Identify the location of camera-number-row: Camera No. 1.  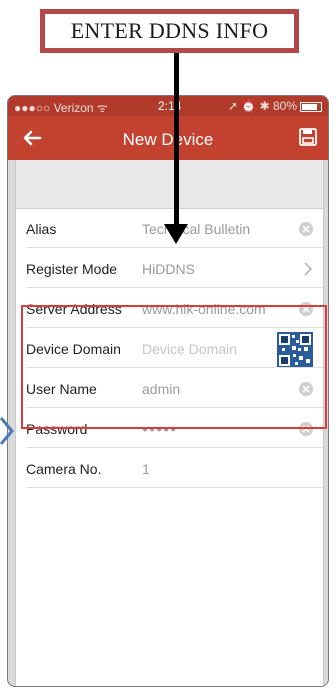
(169, 469).